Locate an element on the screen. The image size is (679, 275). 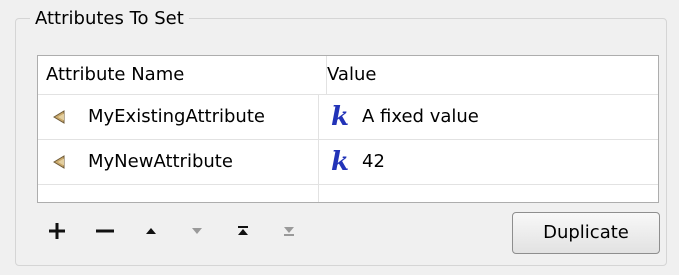
move-up-button is located at coordinates (151, 231).